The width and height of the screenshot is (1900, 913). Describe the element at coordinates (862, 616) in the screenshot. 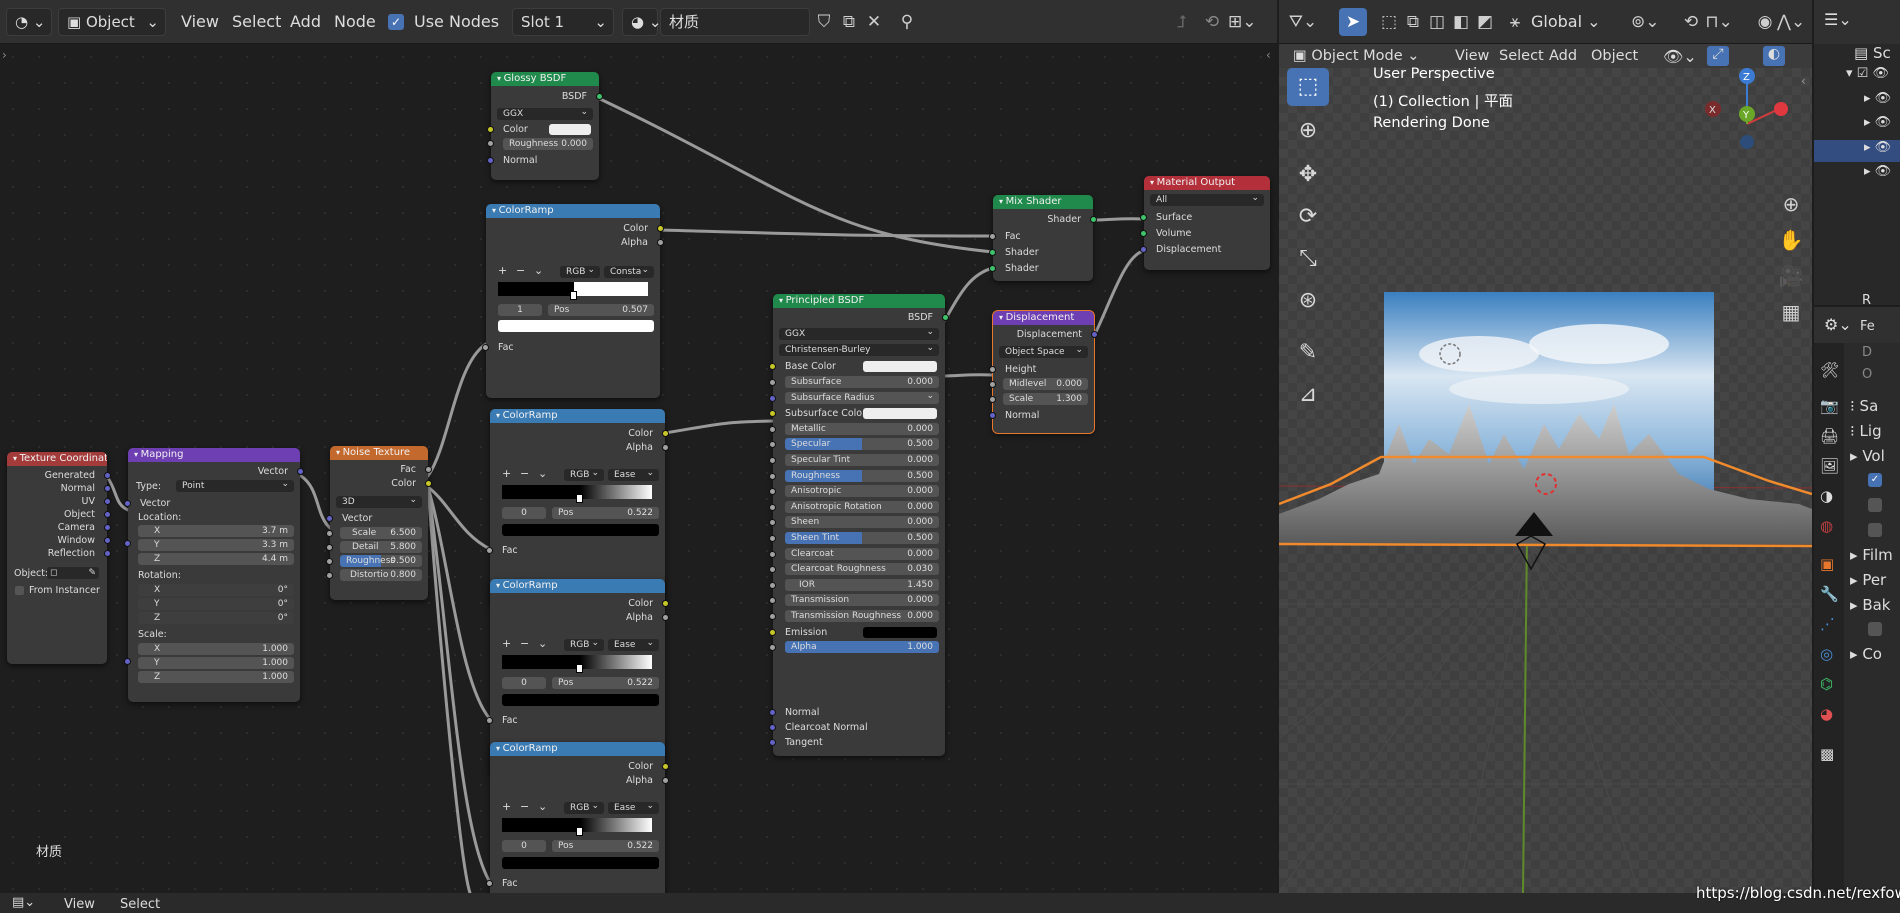

I see `principled-field-transmission-roughness: Transmission Roughness 0.000` at that location.